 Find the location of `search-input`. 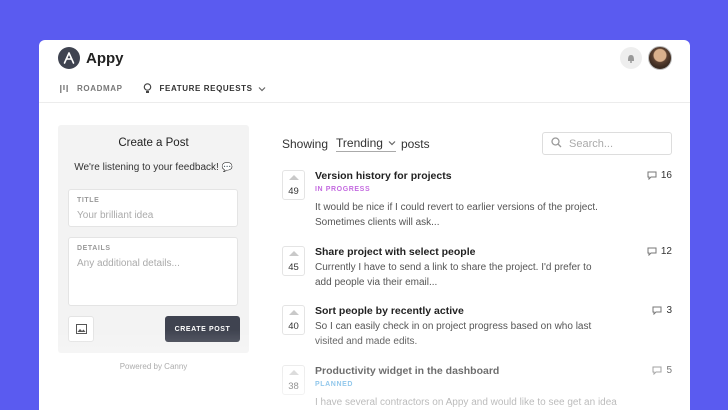

search-input is located at coordinates (616, 143).